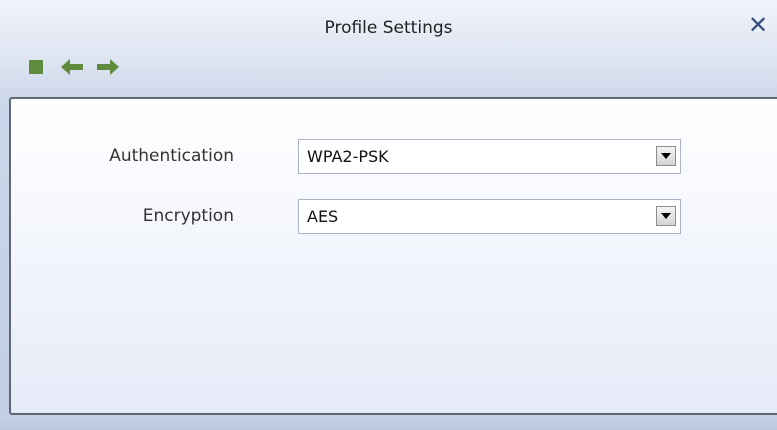  I want to click on authentication-selected-value: WPA2-PSK, so click(348, 156).